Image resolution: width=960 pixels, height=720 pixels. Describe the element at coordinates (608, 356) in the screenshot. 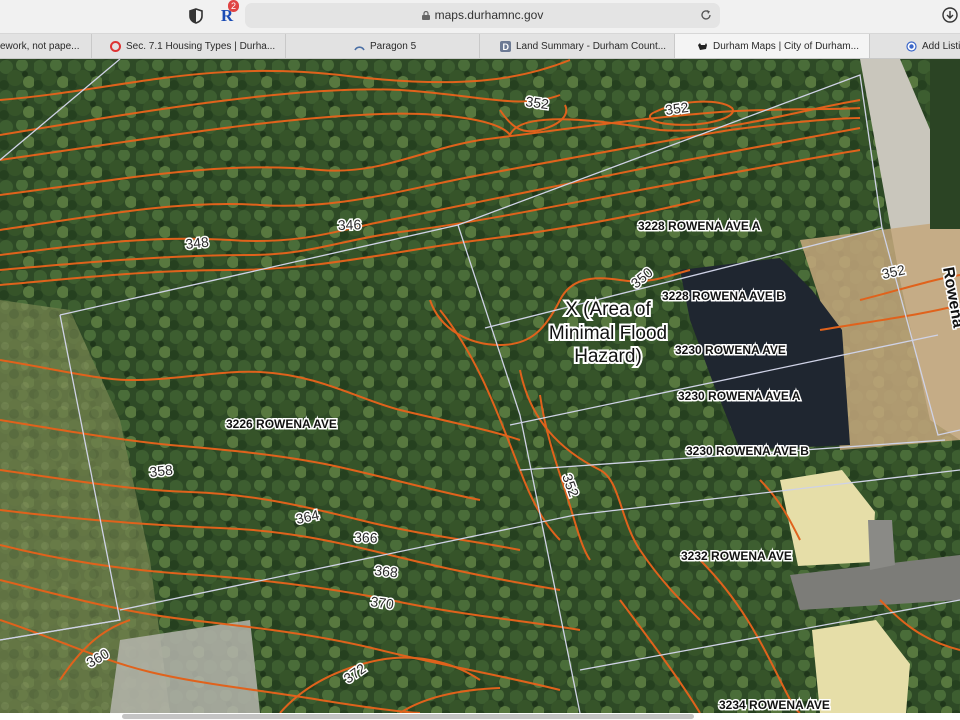

I see `flood-zone-line: Hazard)` at that location.